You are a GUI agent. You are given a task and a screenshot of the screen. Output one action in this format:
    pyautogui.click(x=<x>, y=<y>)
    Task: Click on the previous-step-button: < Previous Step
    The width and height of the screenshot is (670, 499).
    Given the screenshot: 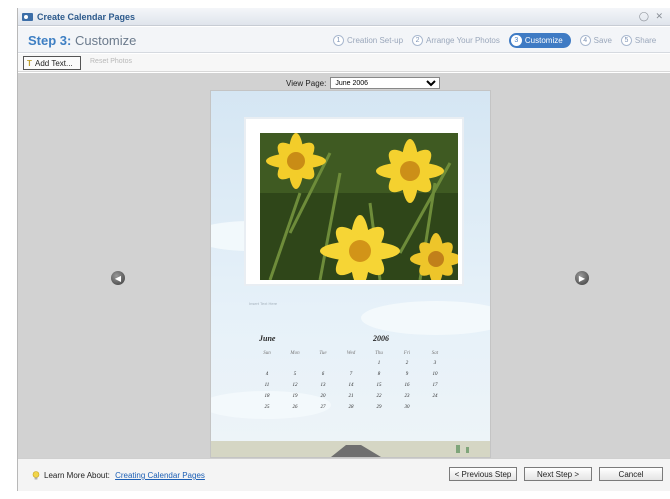 What is the action you would take?
    pyautogui.click(x=483, y=474)
    